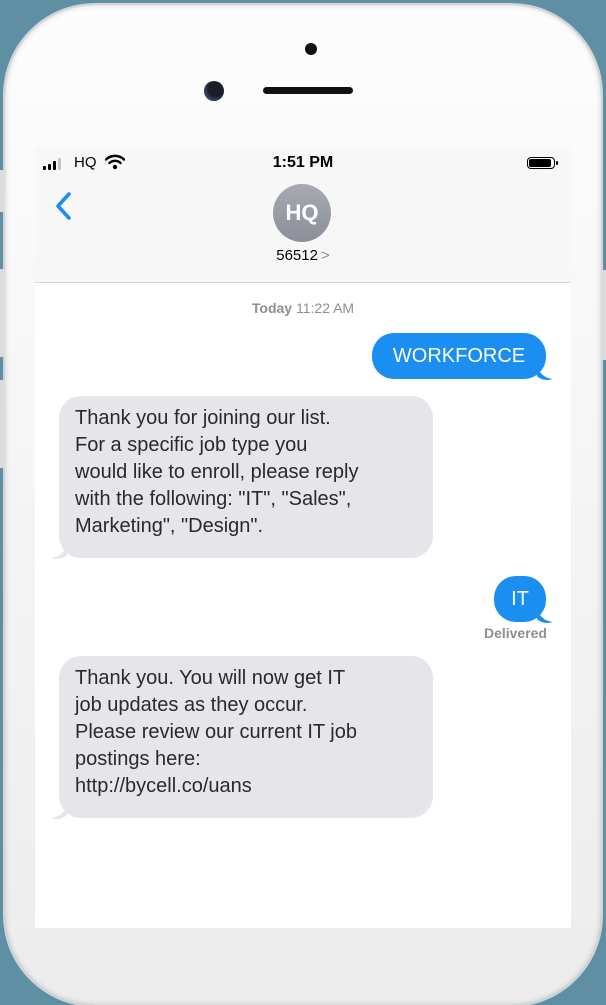 The width and height of the screenshot is (606, 1005). I want to click on contact-details-link: 56512 >, so click(303, 255).